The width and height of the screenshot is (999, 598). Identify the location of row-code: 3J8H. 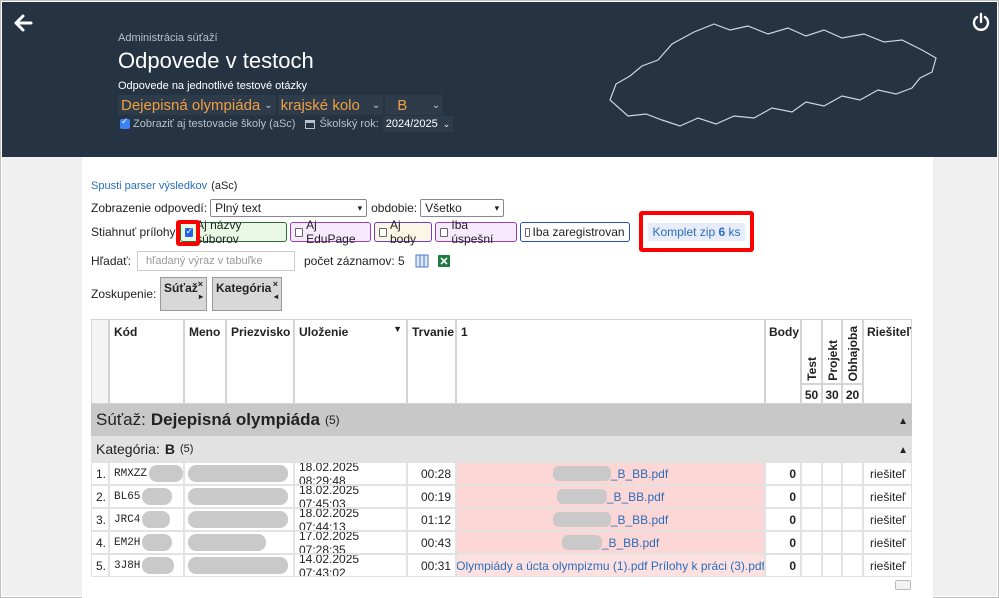
(146, 565).